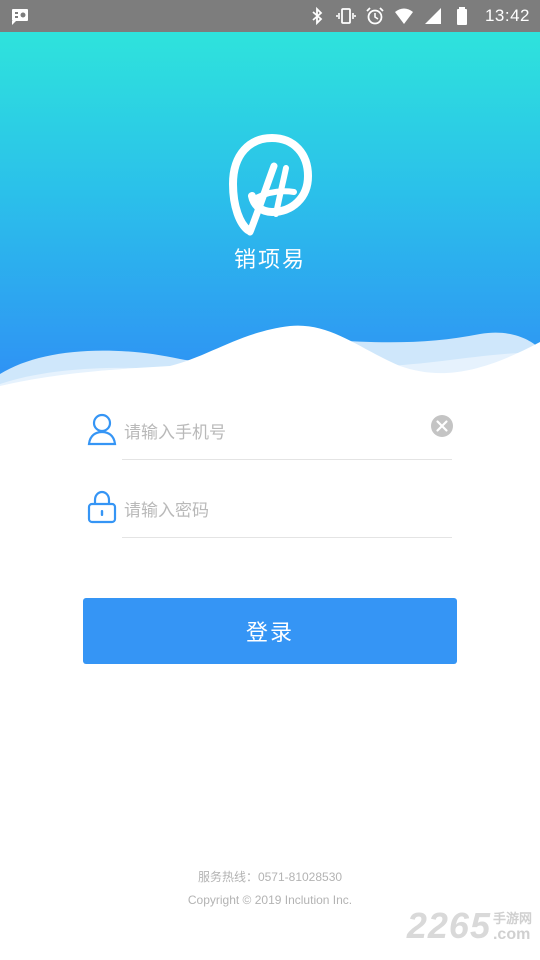  I want to click on clear-icon, so click(442, 426).